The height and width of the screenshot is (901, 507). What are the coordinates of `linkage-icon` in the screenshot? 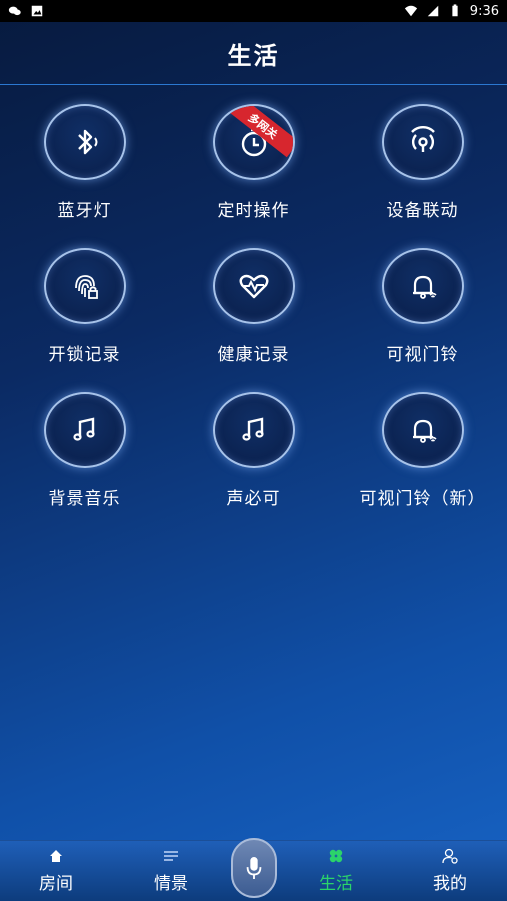 It's located at (422, 139).